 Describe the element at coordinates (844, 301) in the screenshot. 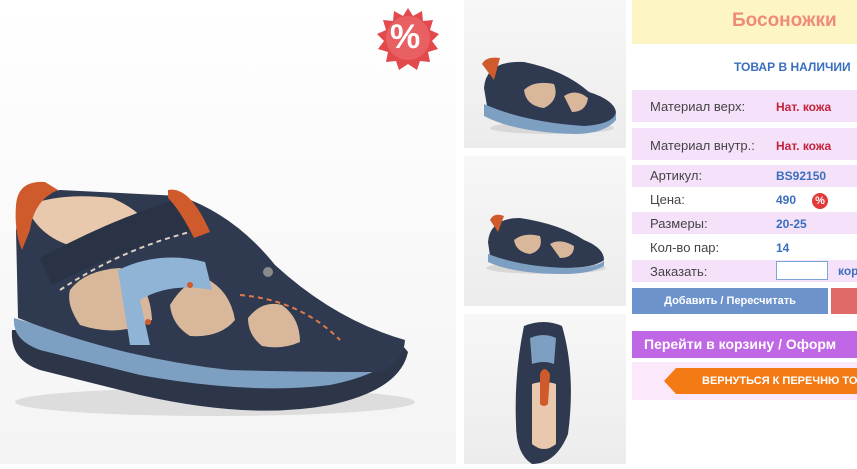

I see `secondary-action-button` at that location.